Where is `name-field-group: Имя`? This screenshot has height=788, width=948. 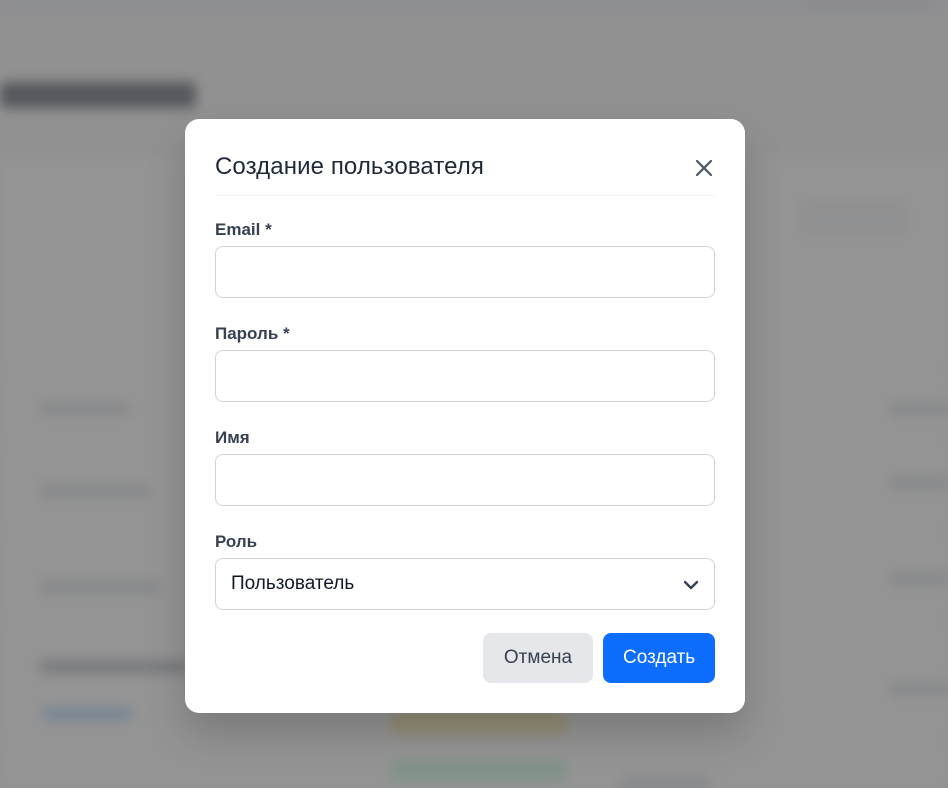
name-field-group: Имя is located at coordinates (465, 467).